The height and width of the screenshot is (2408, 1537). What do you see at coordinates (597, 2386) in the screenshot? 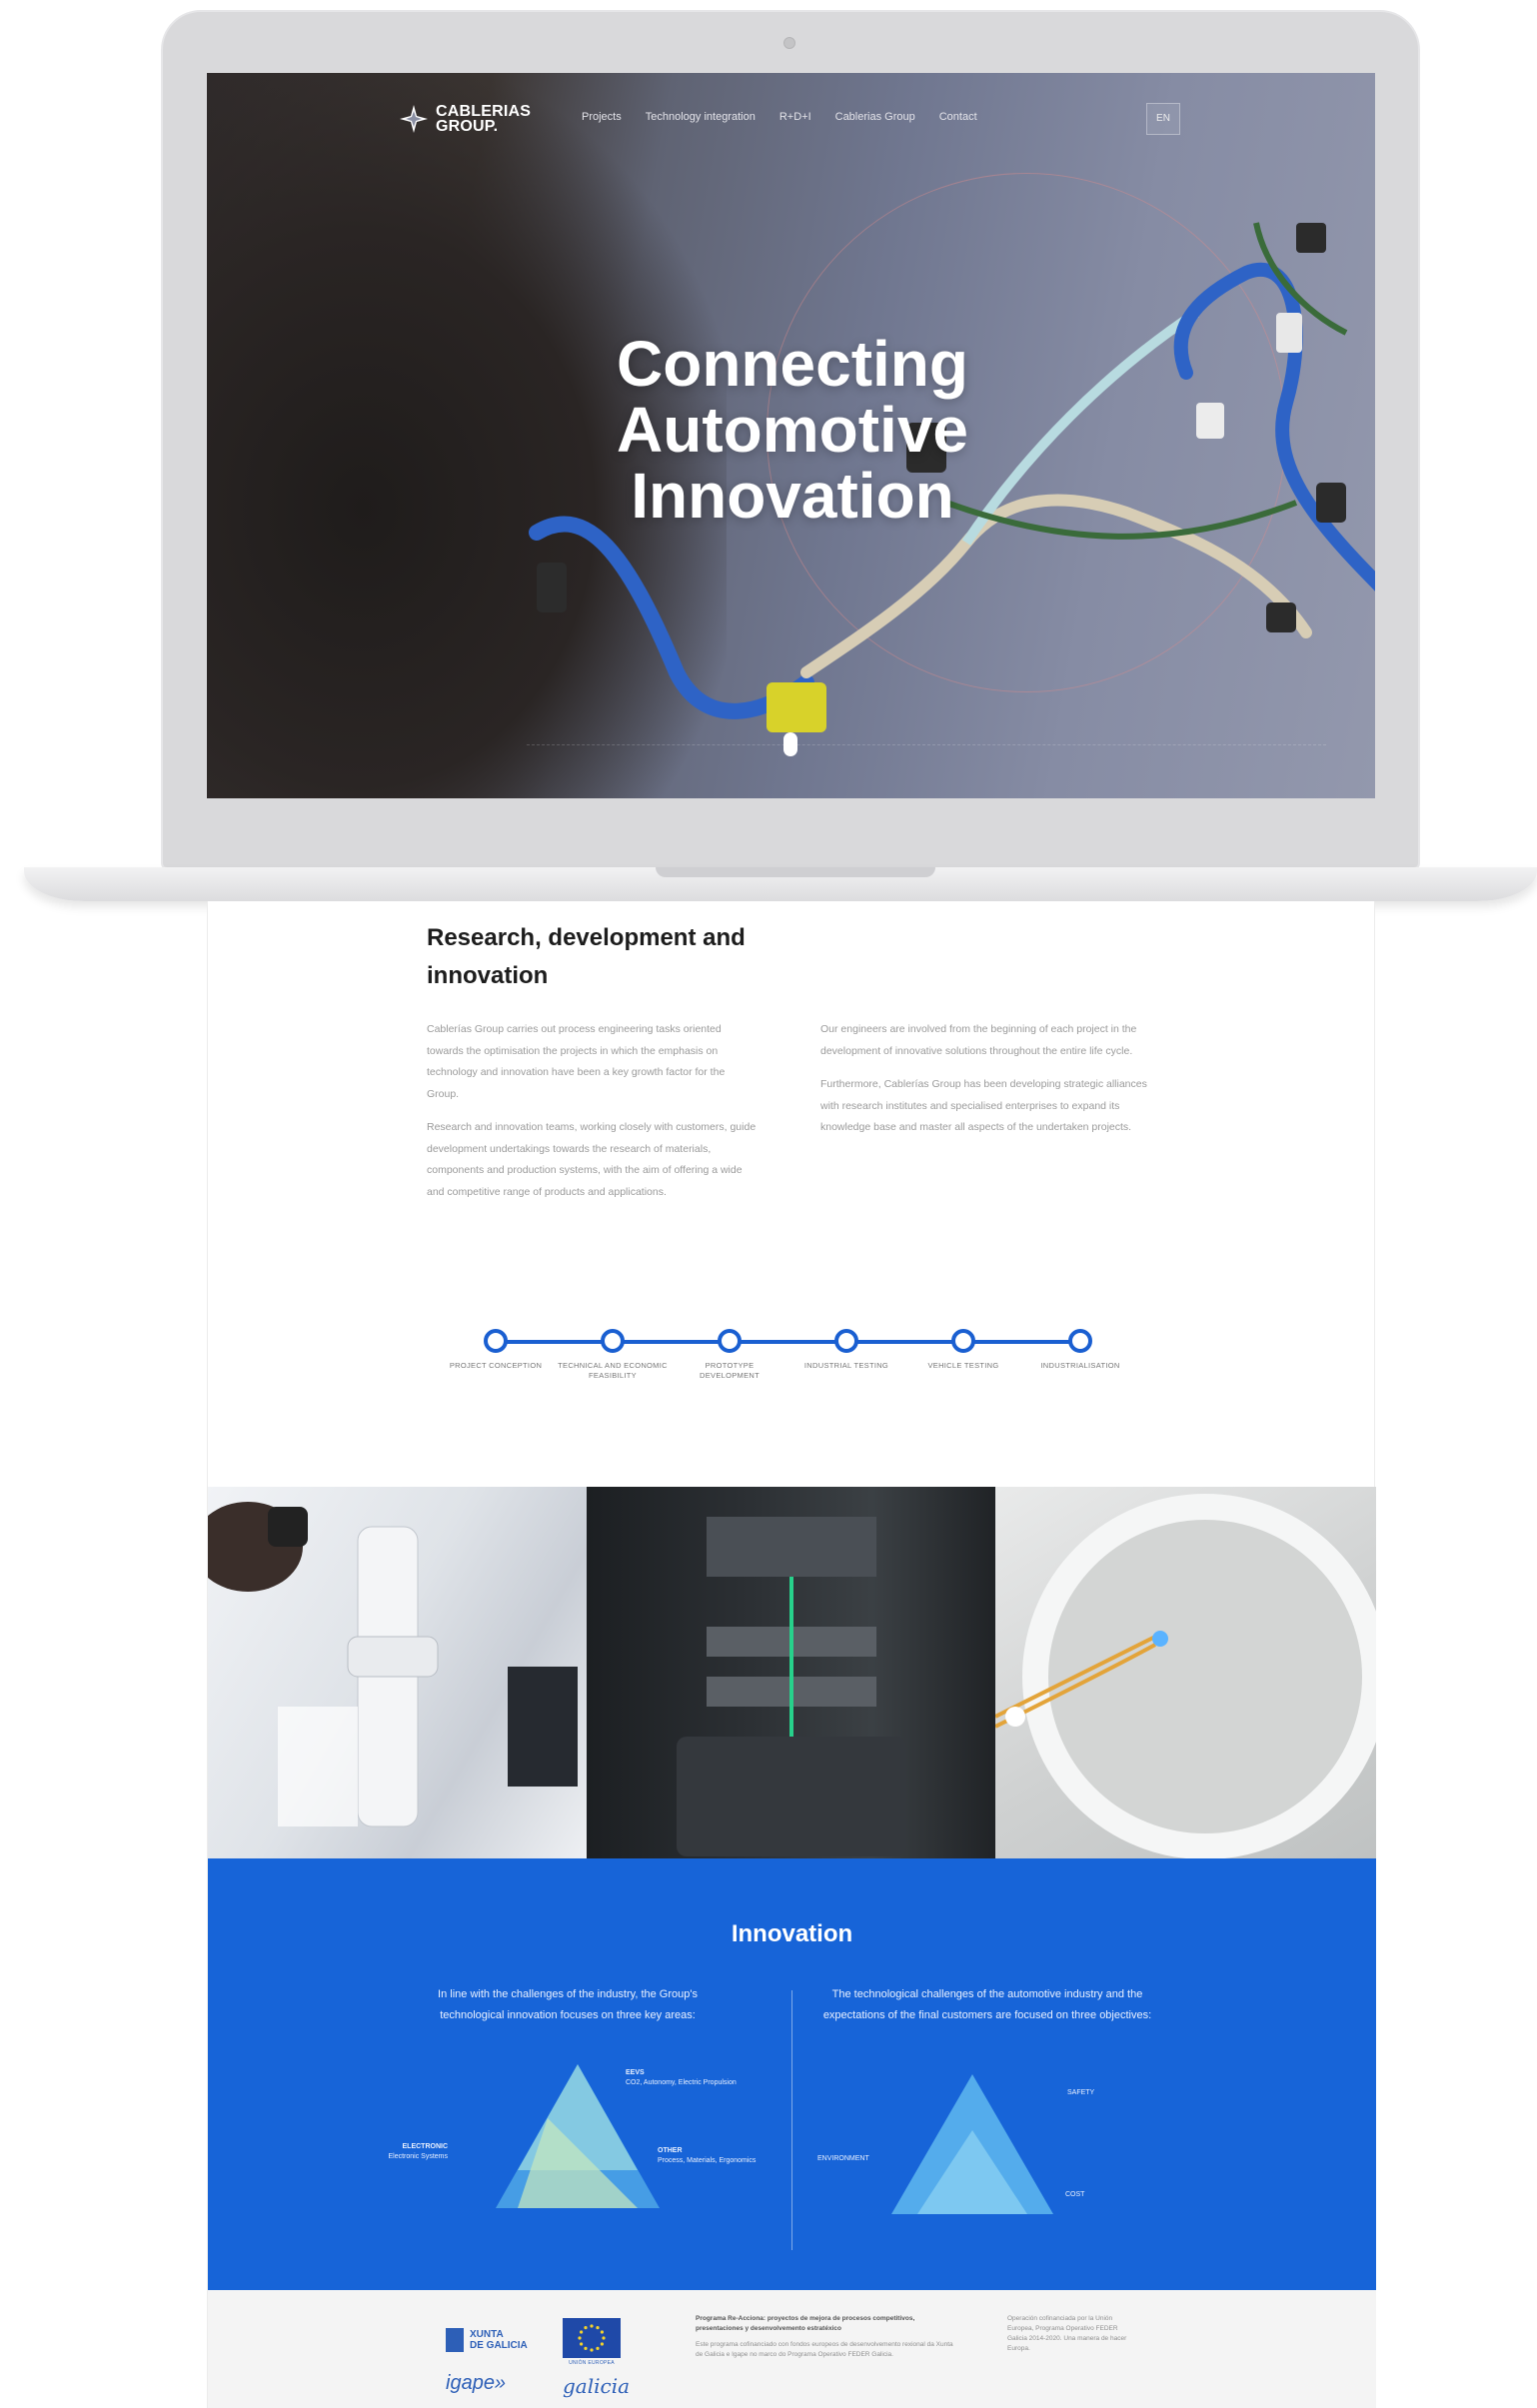
I see `galicia-logo: galicia` at bounding box center [597, 2386].